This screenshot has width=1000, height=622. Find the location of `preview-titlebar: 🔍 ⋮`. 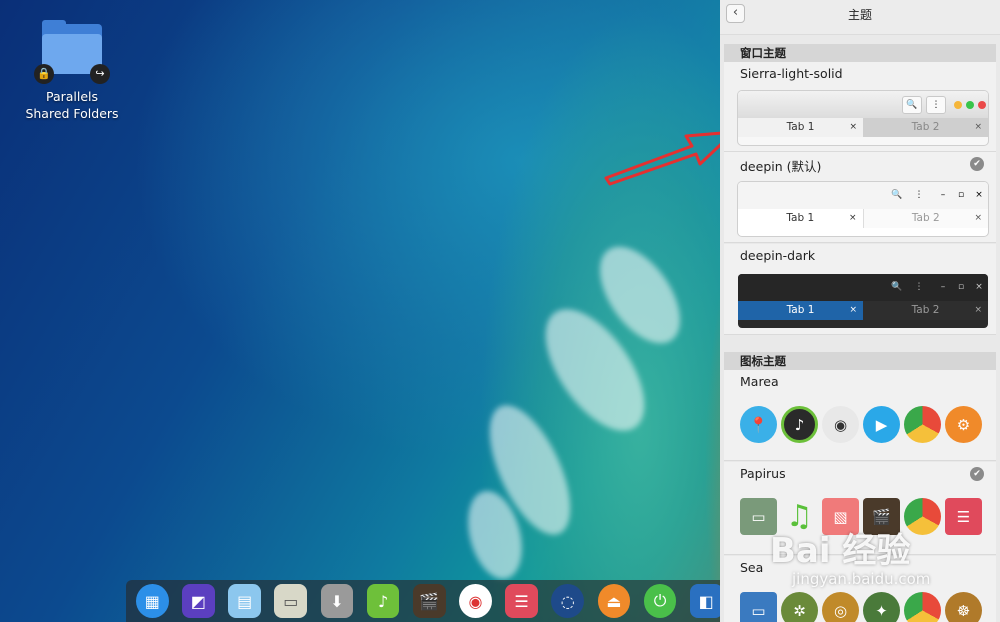

preview-titlebar: 🔍 ⋮ is located at coordinates (863, 104).